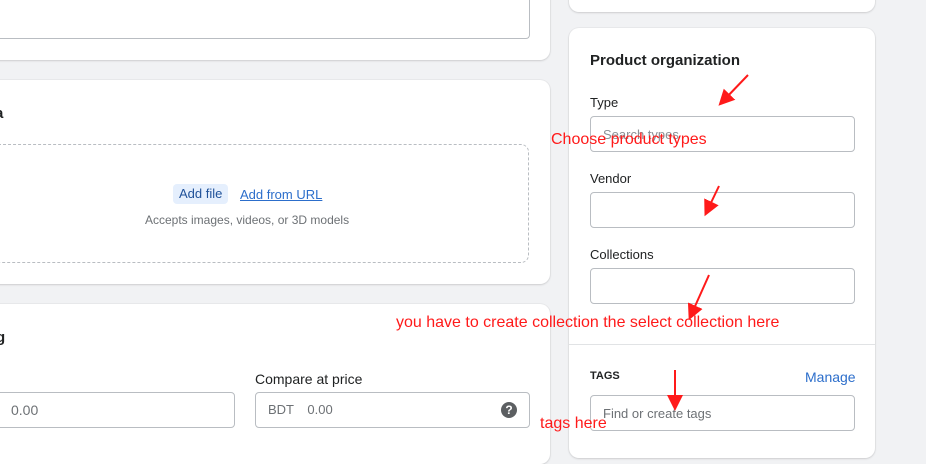  I want to click on compare-value: 0.00, so click(320, 409).